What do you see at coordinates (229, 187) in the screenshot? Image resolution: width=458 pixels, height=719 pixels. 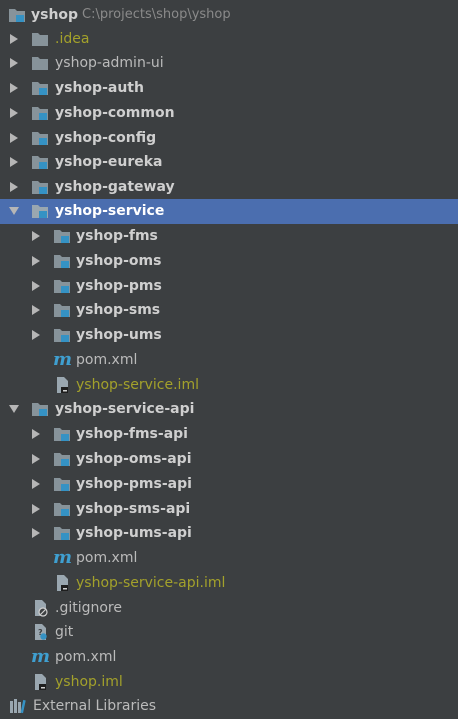 I see `tree-row-gateway: yshop-gateway` at bounding box center [229, 187].